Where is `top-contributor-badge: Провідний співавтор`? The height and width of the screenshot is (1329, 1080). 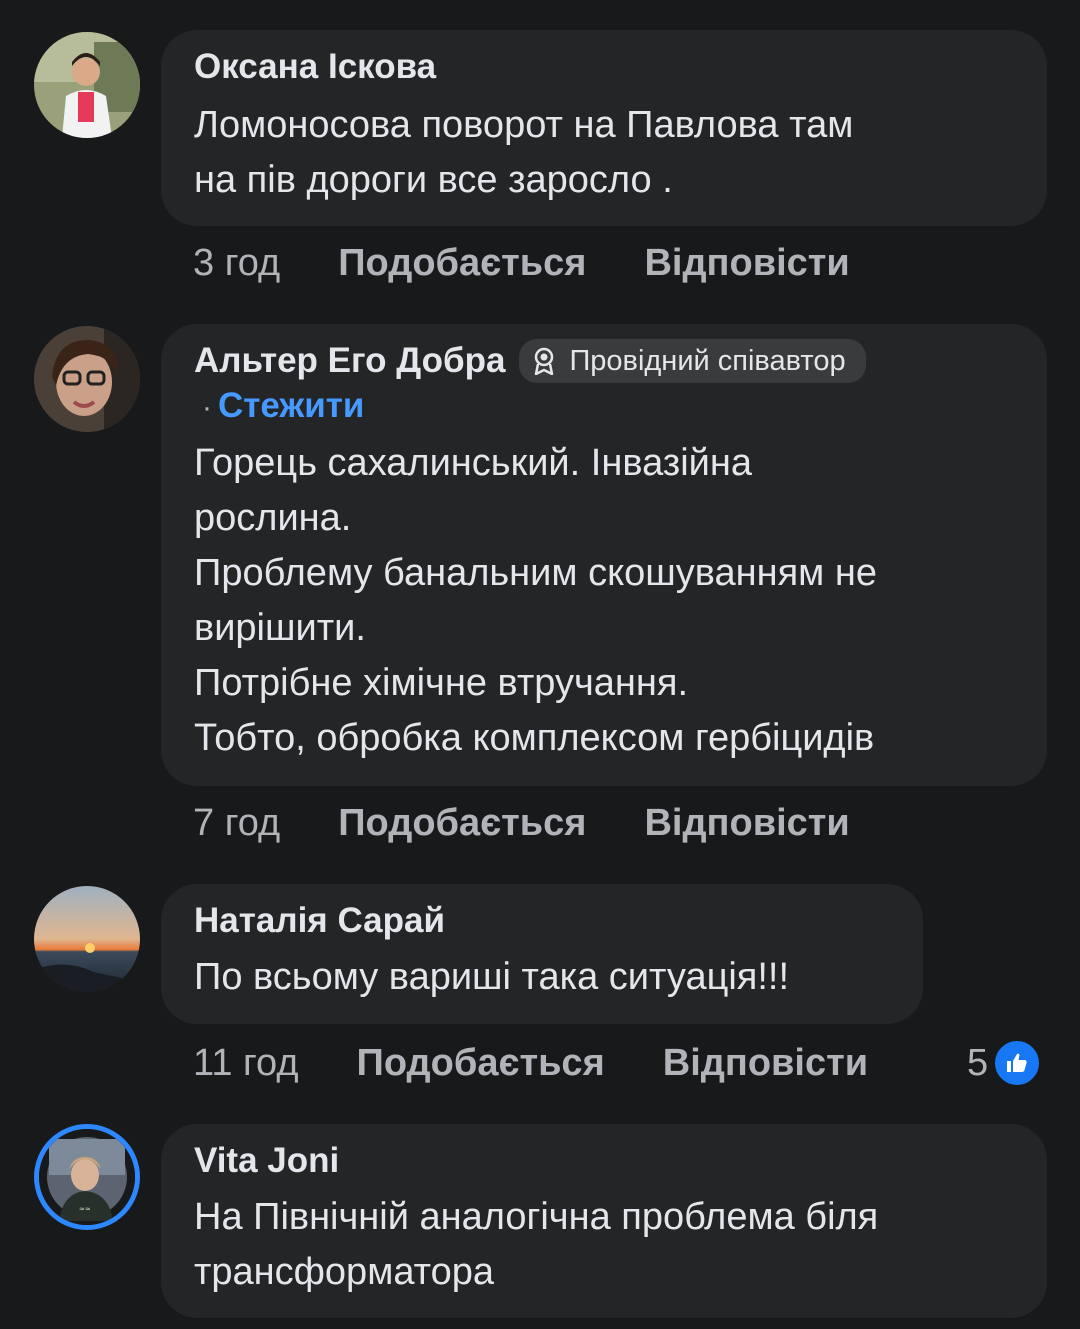
top-contributor-badge: Провідний співавтор is located at coordinates (692, 361).